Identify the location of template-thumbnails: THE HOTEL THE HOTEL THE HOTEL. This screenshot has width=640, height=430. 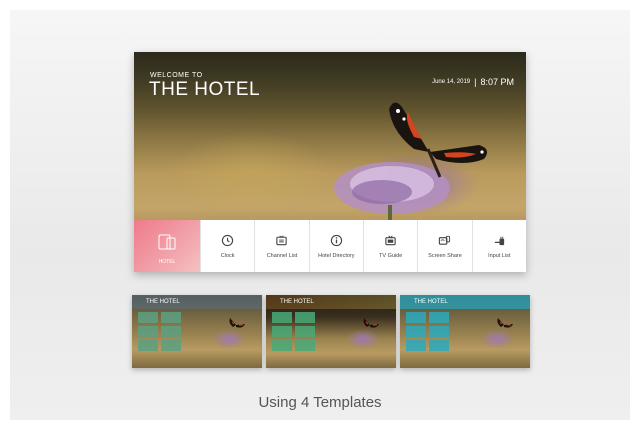
(331, 331).